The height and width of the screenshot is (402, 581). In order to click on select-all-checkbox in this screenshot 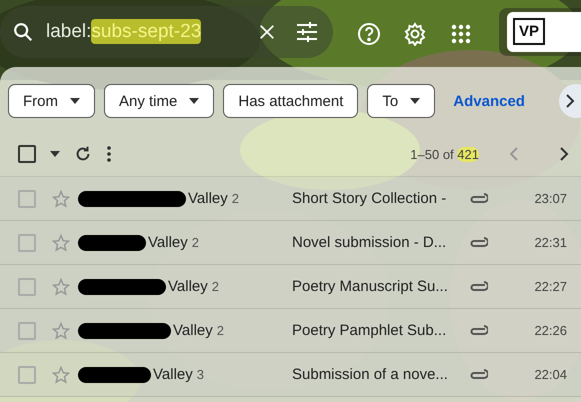, I will do `click(27, 154)`.